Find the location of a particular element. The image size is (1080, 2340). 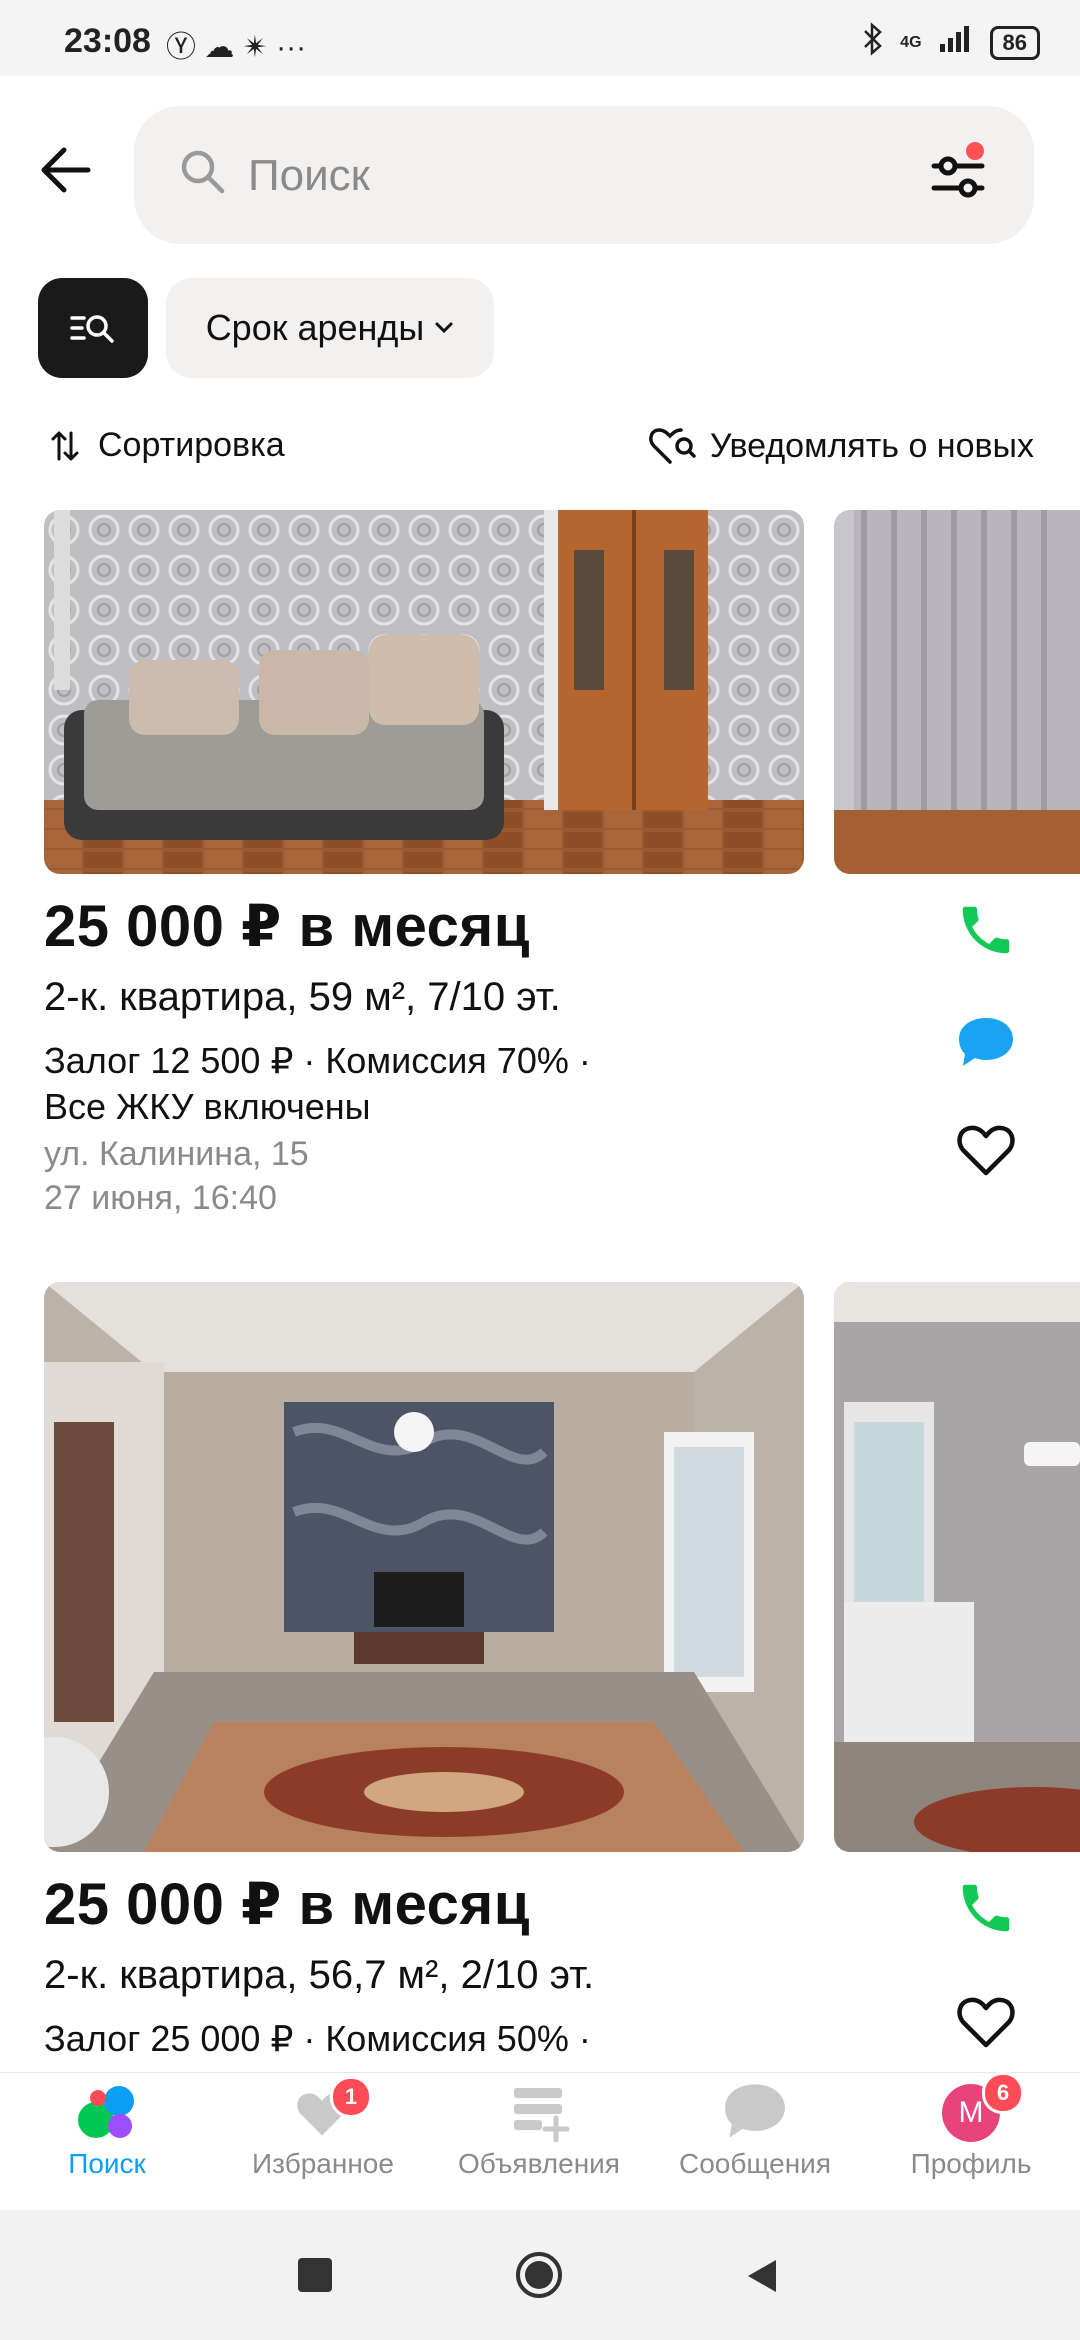

nav-messages: Сообщения is located at coordinates (755, 2140).